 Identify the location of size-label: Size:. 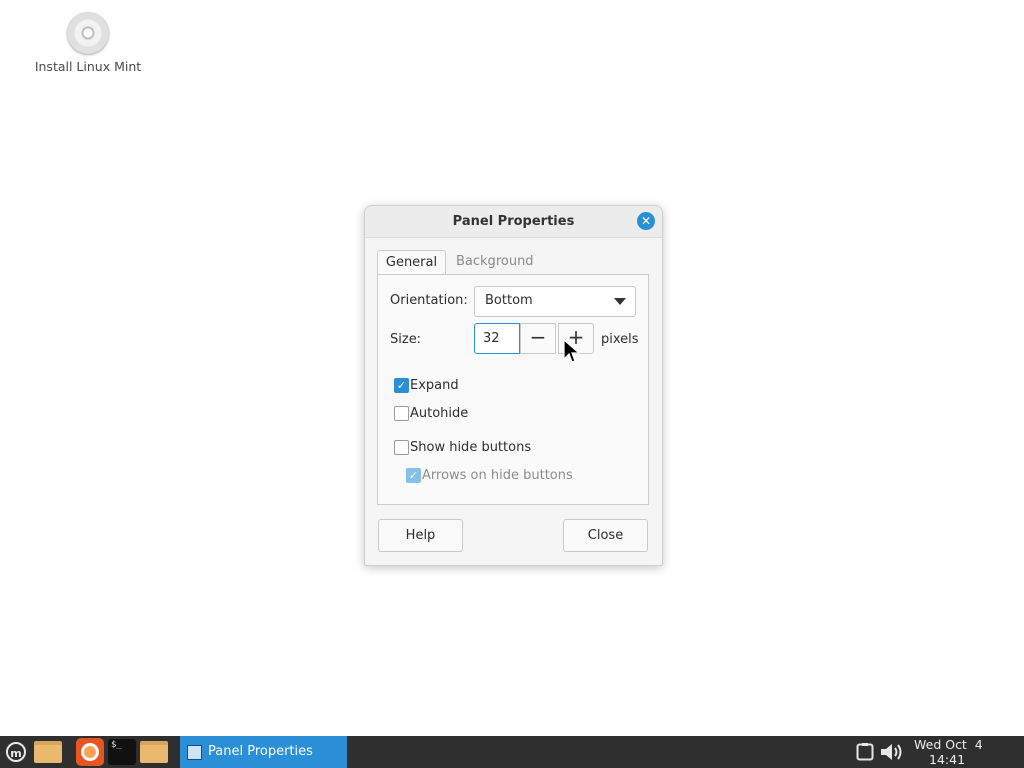
(406, 339).